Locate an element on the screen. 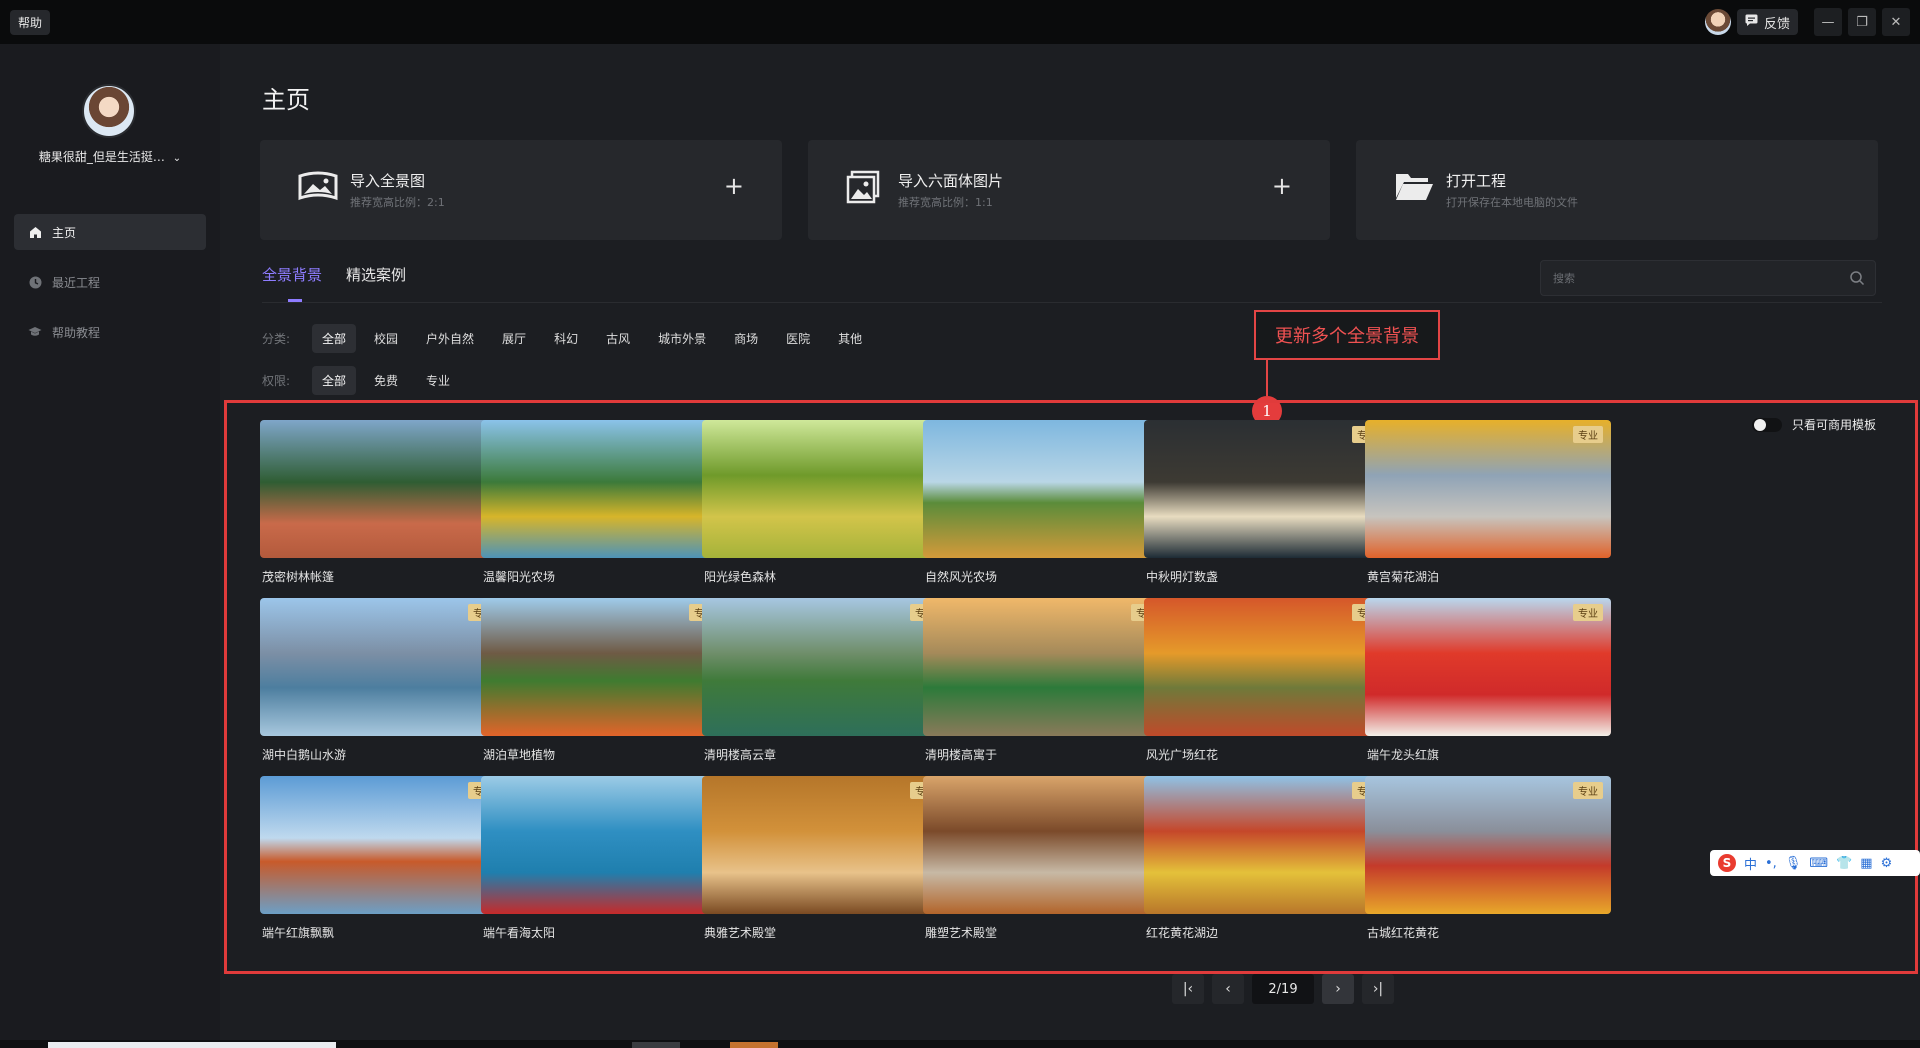 This screenshot has height=1048, width=1920. user-avatar-small is located at coordinates (1717, 22).